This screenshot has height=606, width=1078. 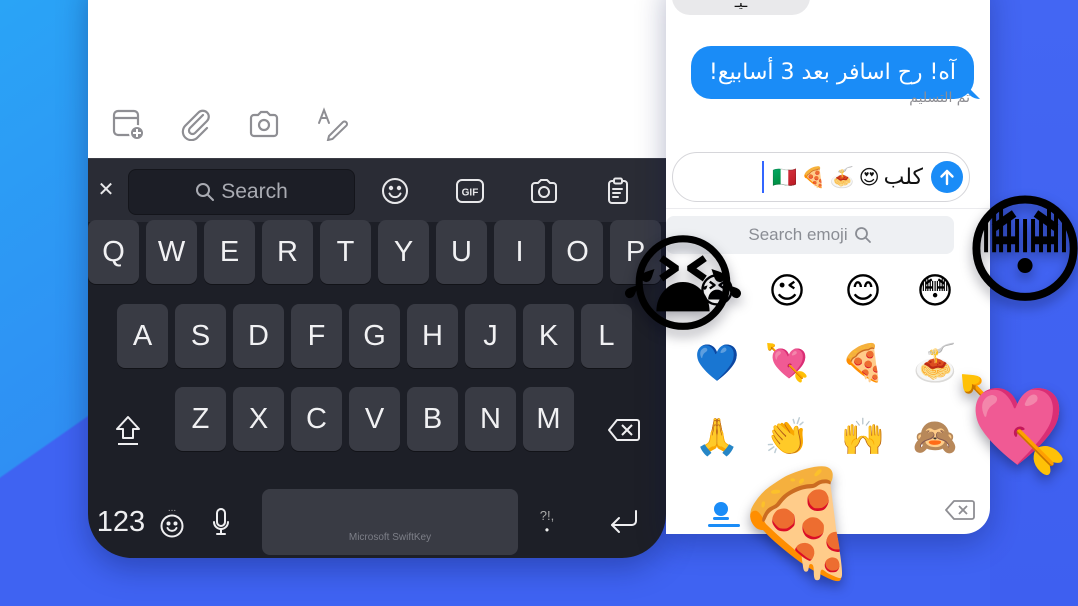 What do you see at coordinates (316, 419) in the screenshot?
I see `key: C` at bounding box center [316, 419].